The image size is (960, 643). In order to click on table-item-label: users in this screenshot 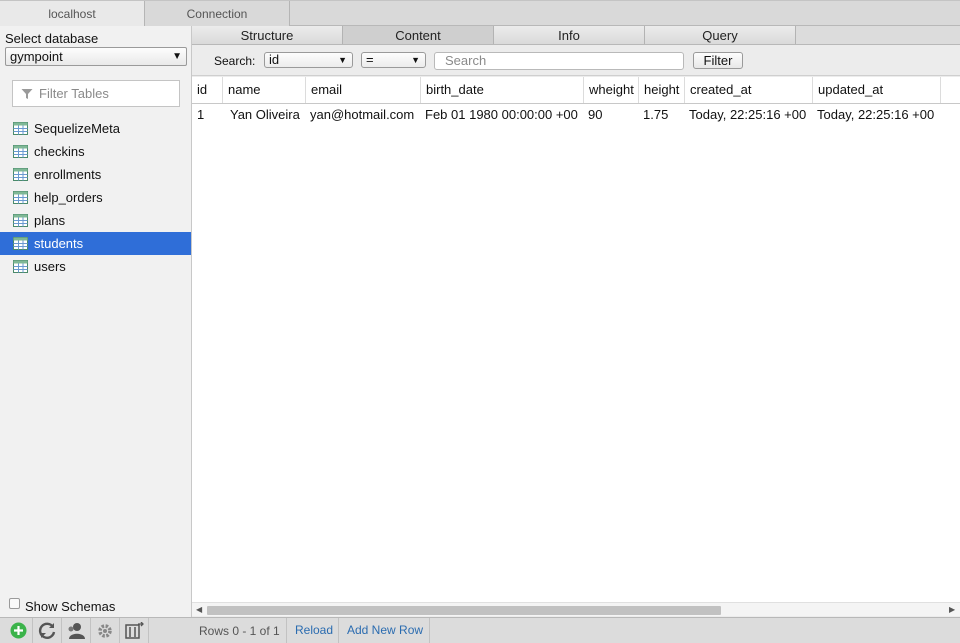, I will do `click(50, 266)`.